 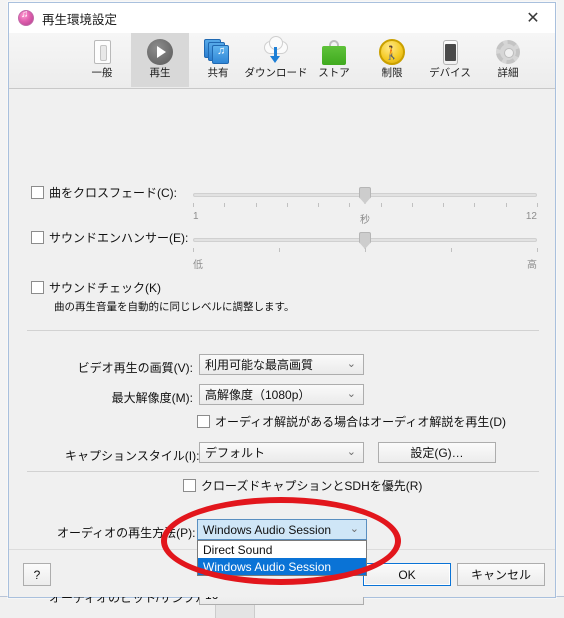 I want to click on crossfade-checkbox, so click(x=37, y=192).